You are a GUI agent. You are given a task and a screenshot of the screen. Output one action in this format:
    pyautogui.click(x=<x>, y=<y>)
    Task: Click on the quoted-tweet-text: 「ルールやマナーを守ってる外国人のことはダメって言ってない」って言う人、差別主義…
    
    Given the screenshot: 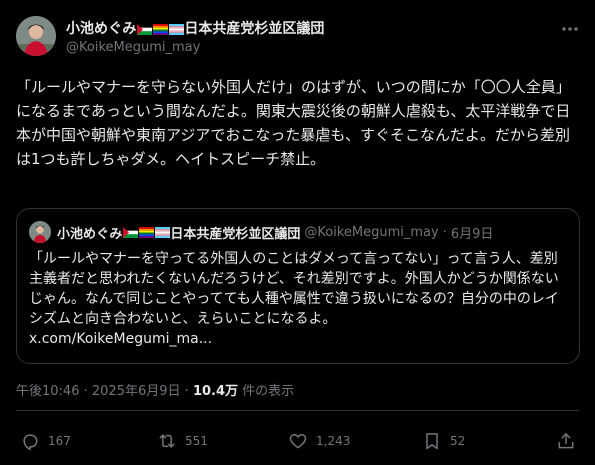 What is the action you would take?
    pyautogui.click(x=294, y=289)
    